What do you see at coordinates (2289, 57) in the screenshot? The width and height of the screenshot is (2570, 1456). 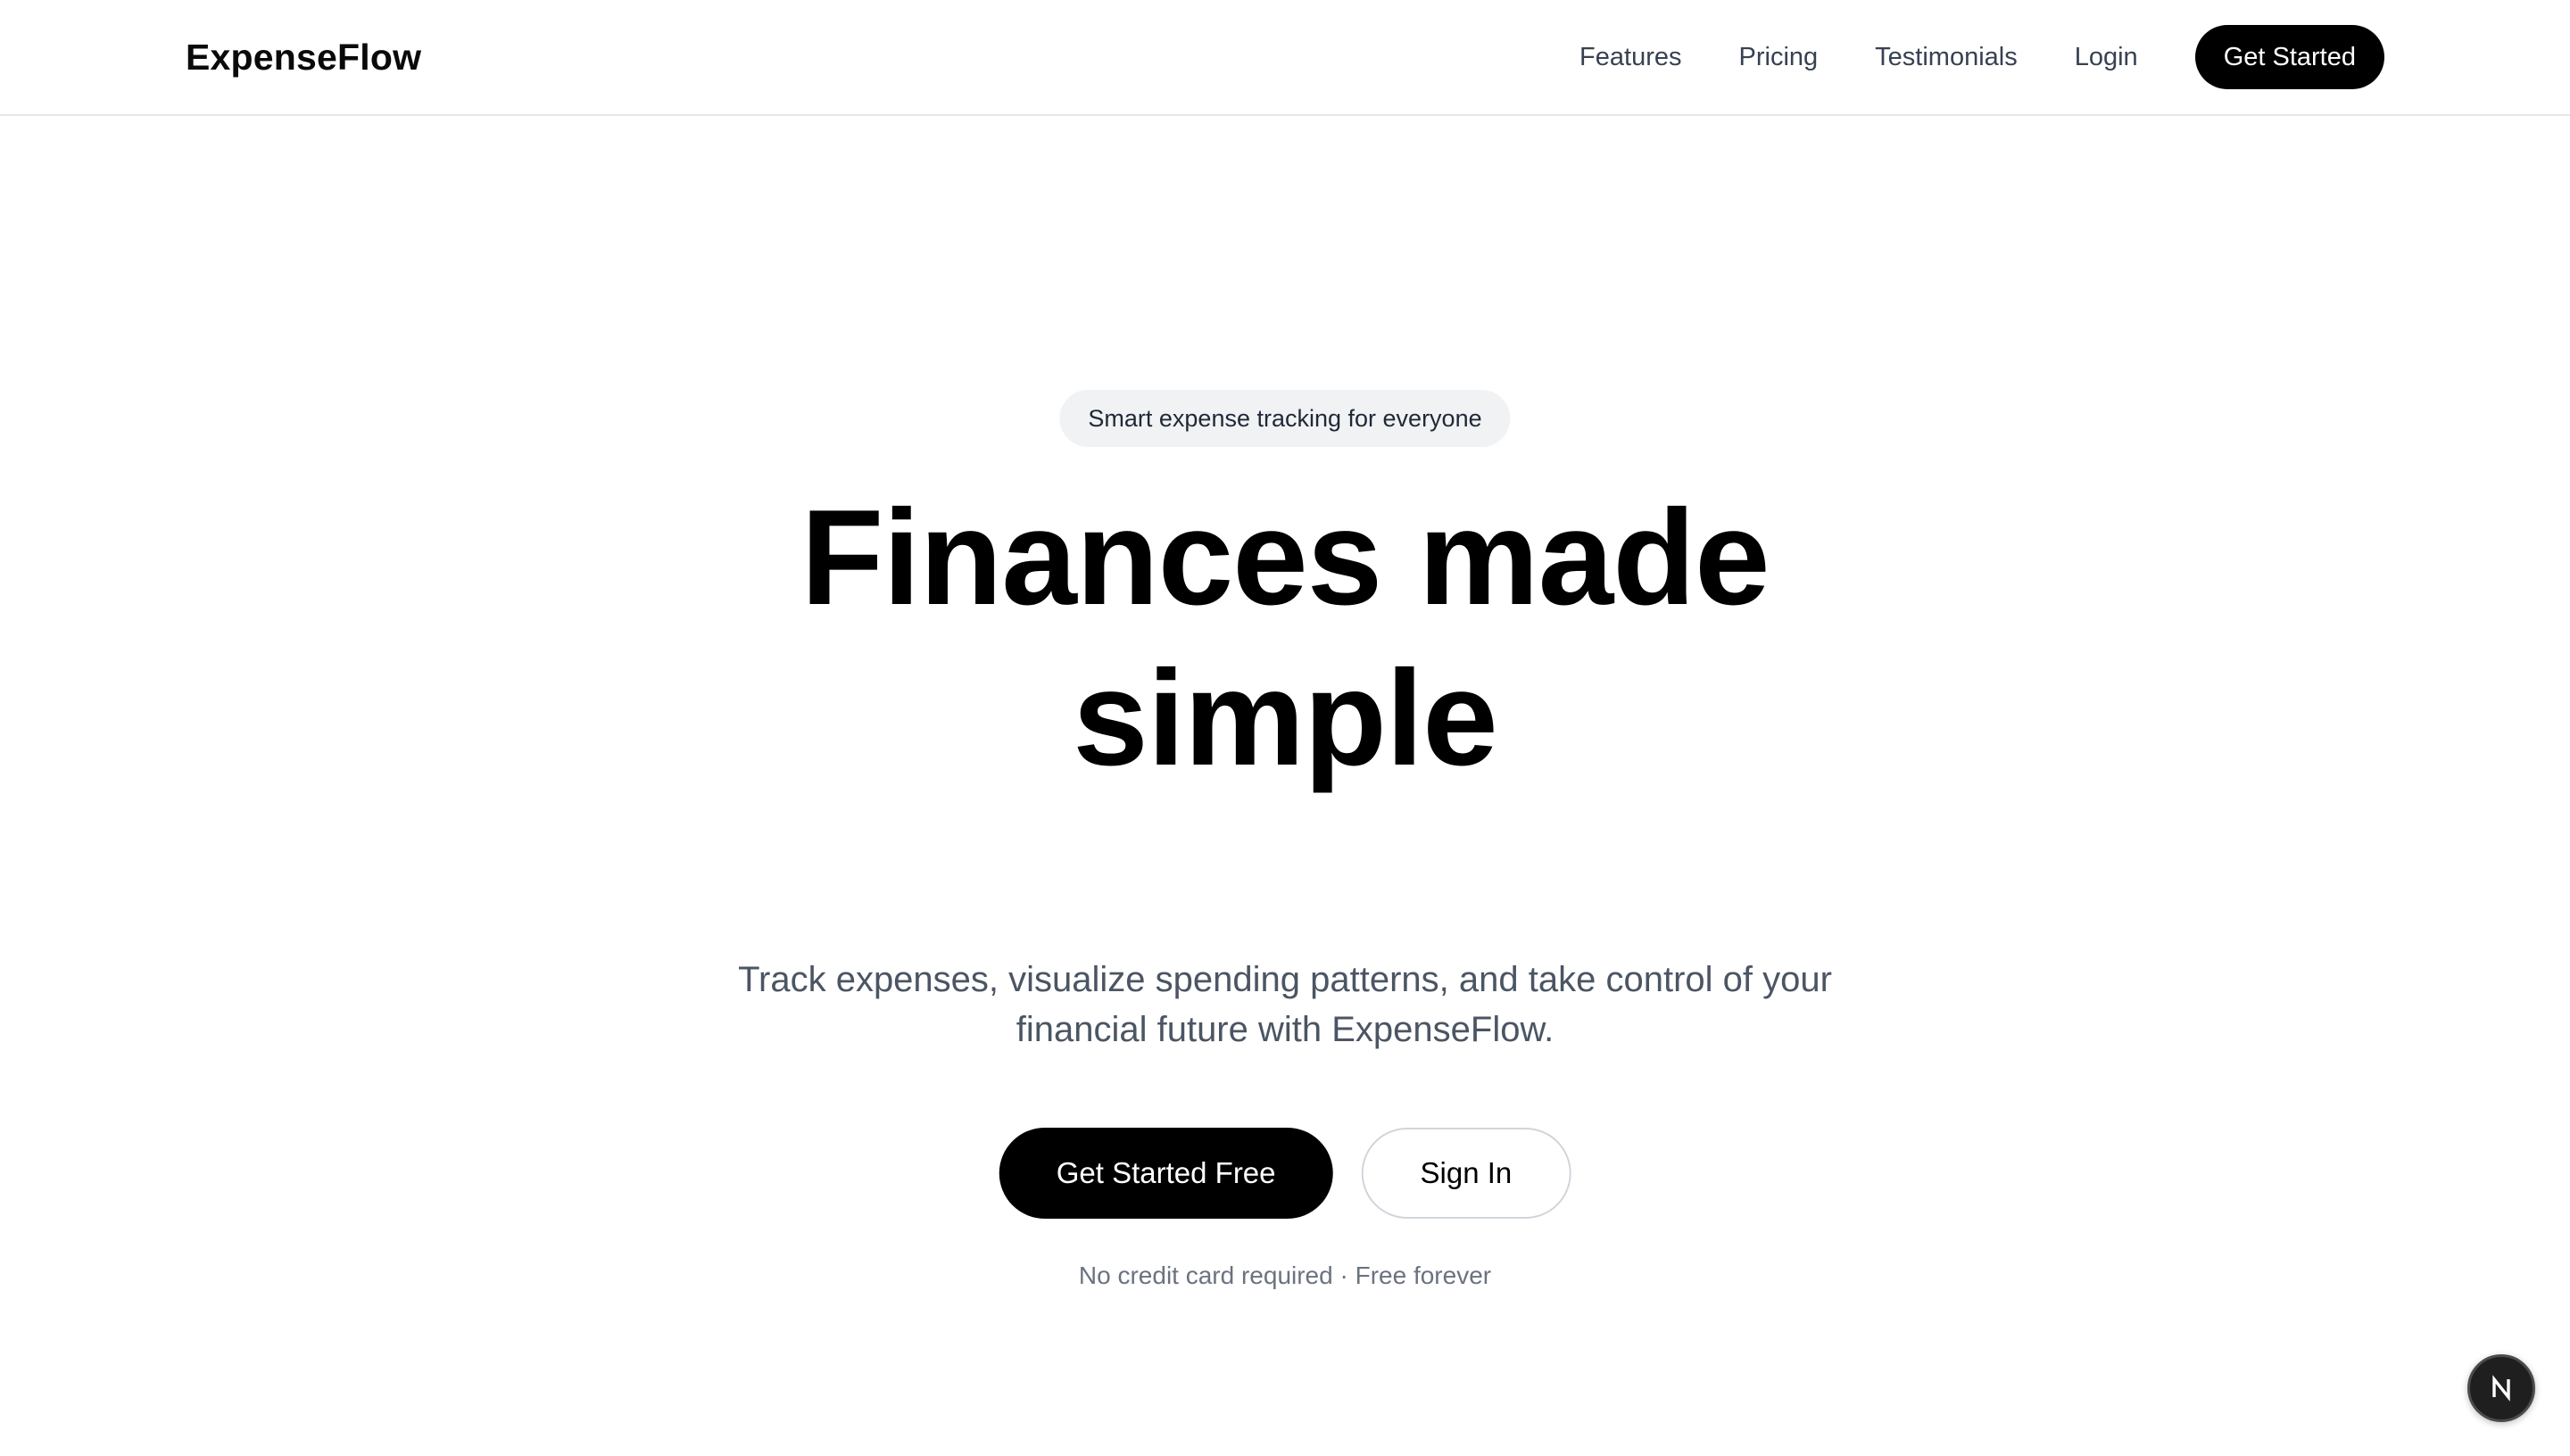 I see `get-started-button: Get Started` at bounding box center [2289, 57].